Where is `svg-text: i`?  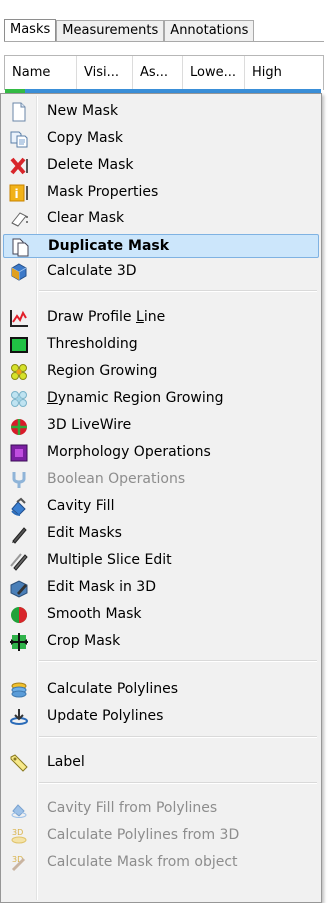 svg-text: i is located at coordinates (17, 194).